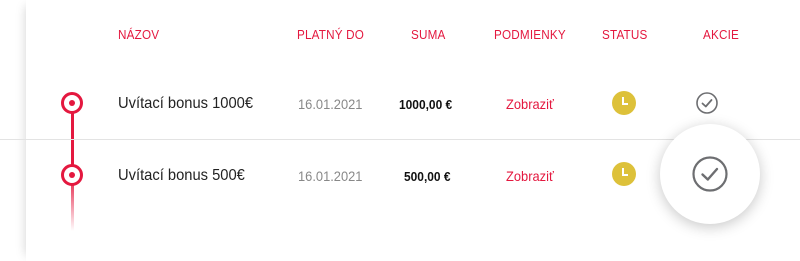  I want to click on bonus-name: Uvítací bonus 1000€, so click(186, 103).